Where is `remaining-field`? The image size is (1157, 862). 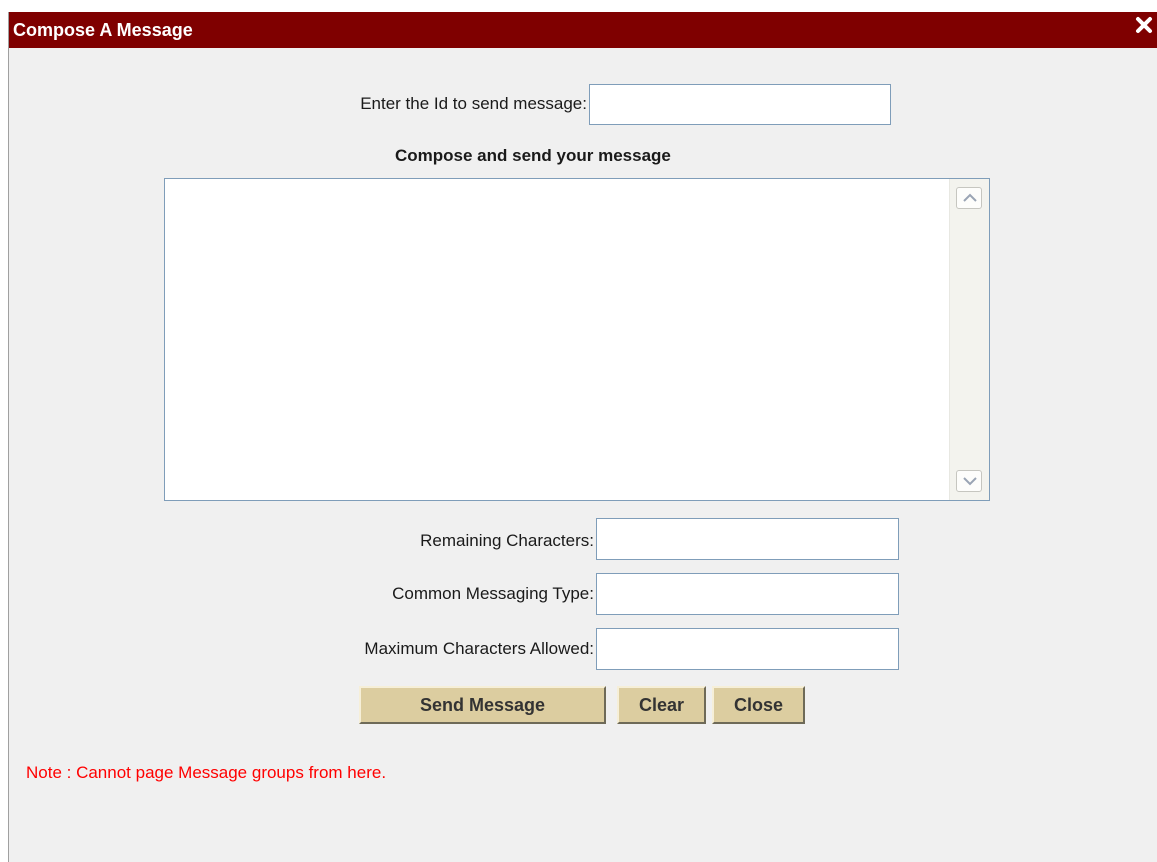
remaining-field is located at coordinates (747, 539).